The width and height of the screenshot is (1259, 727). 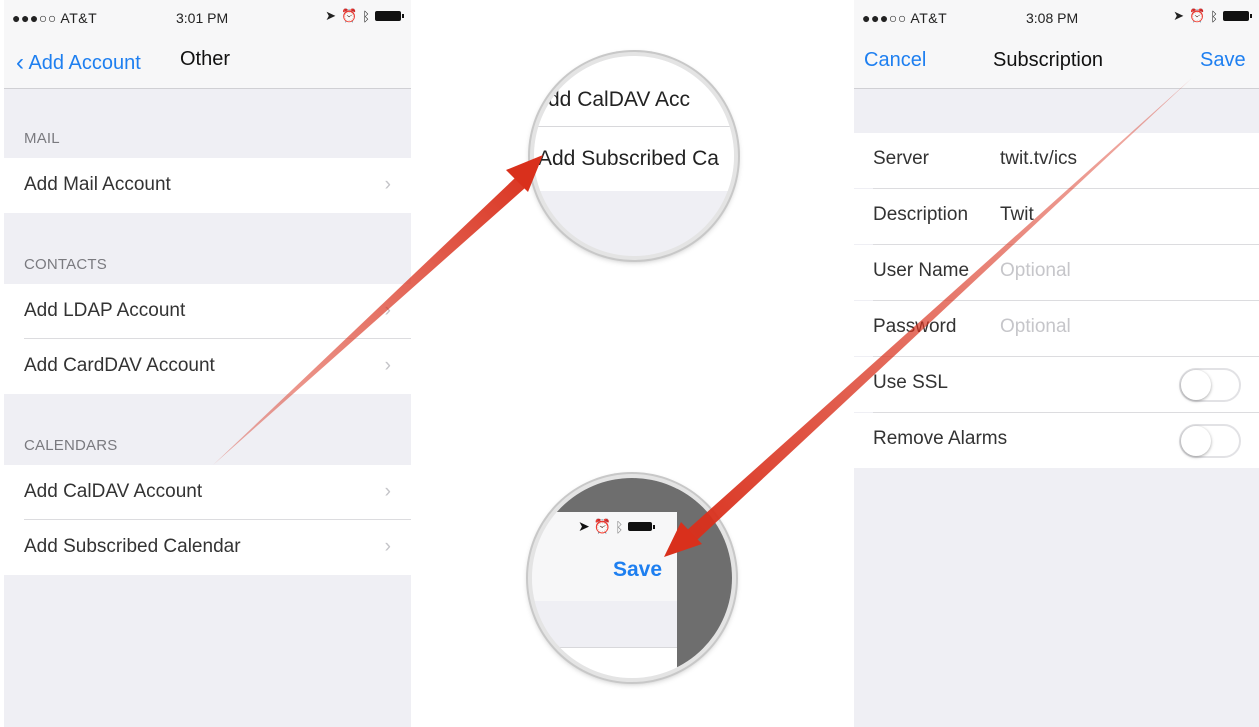 What do you see at coordinates (202, 18) in the screenshot?
I see `clock-label: 3:01 PM` at bounding box center [202, 18].